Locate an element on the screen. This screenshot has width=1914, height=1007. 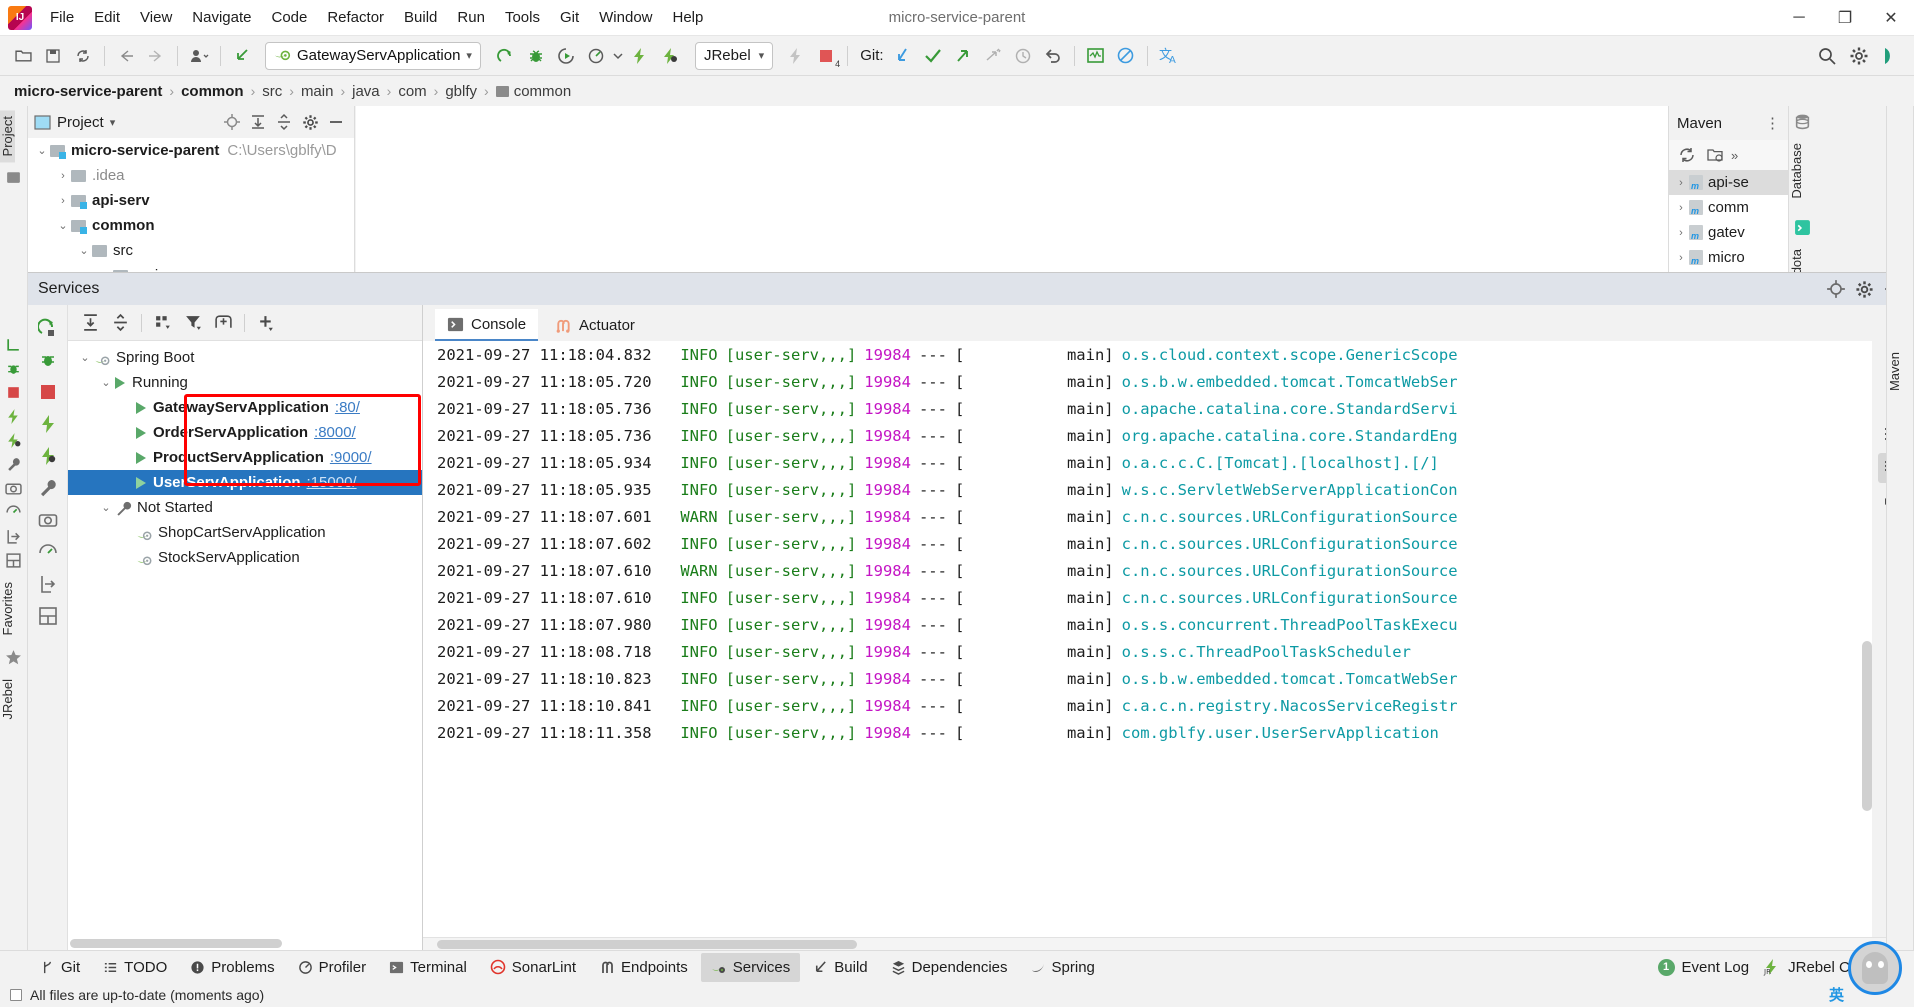
breadcrumb-item-src: src is located at coordinates (272, 91).